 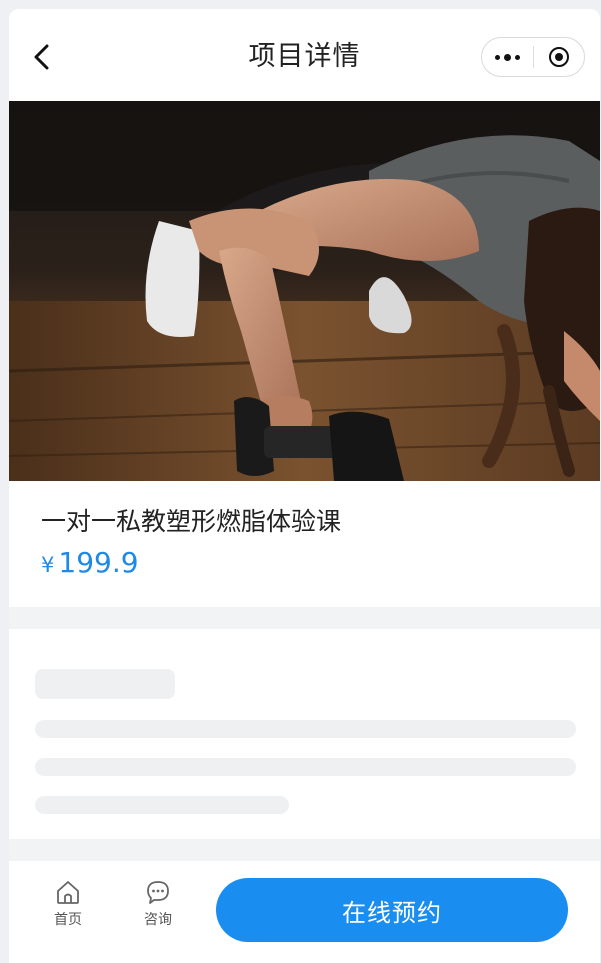 I want to click on target-close-icon, so click(x=558, y=57).